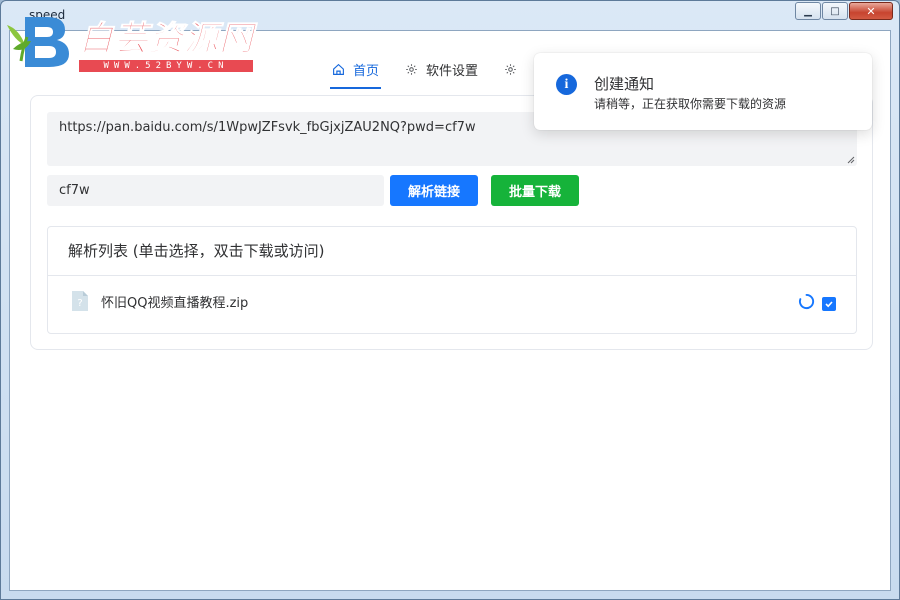 The image size is (900, 600). Describe the element at coordinates (703, 91) in the screenshot. I see `notification-toast: i 创建通知 请稍等，正在获取你需要下载的资源` at that location.